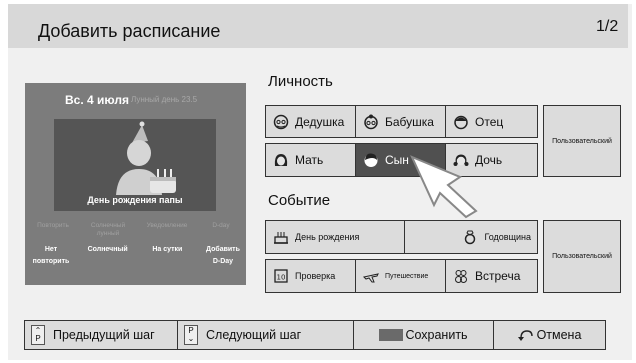 This screenshot has height=363, width=636. I want to click on preview-date: Вс. 4 июля, so click(97, 100).